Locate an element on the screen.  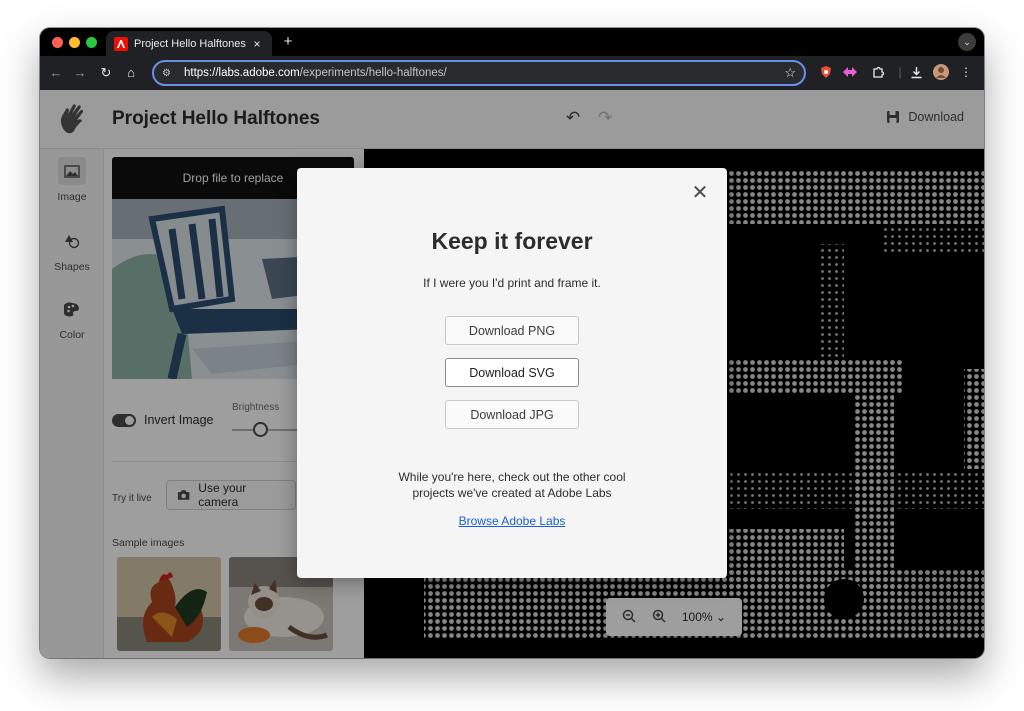
bookmark-star-icon: ☆ is located at coordinates (790, 73).